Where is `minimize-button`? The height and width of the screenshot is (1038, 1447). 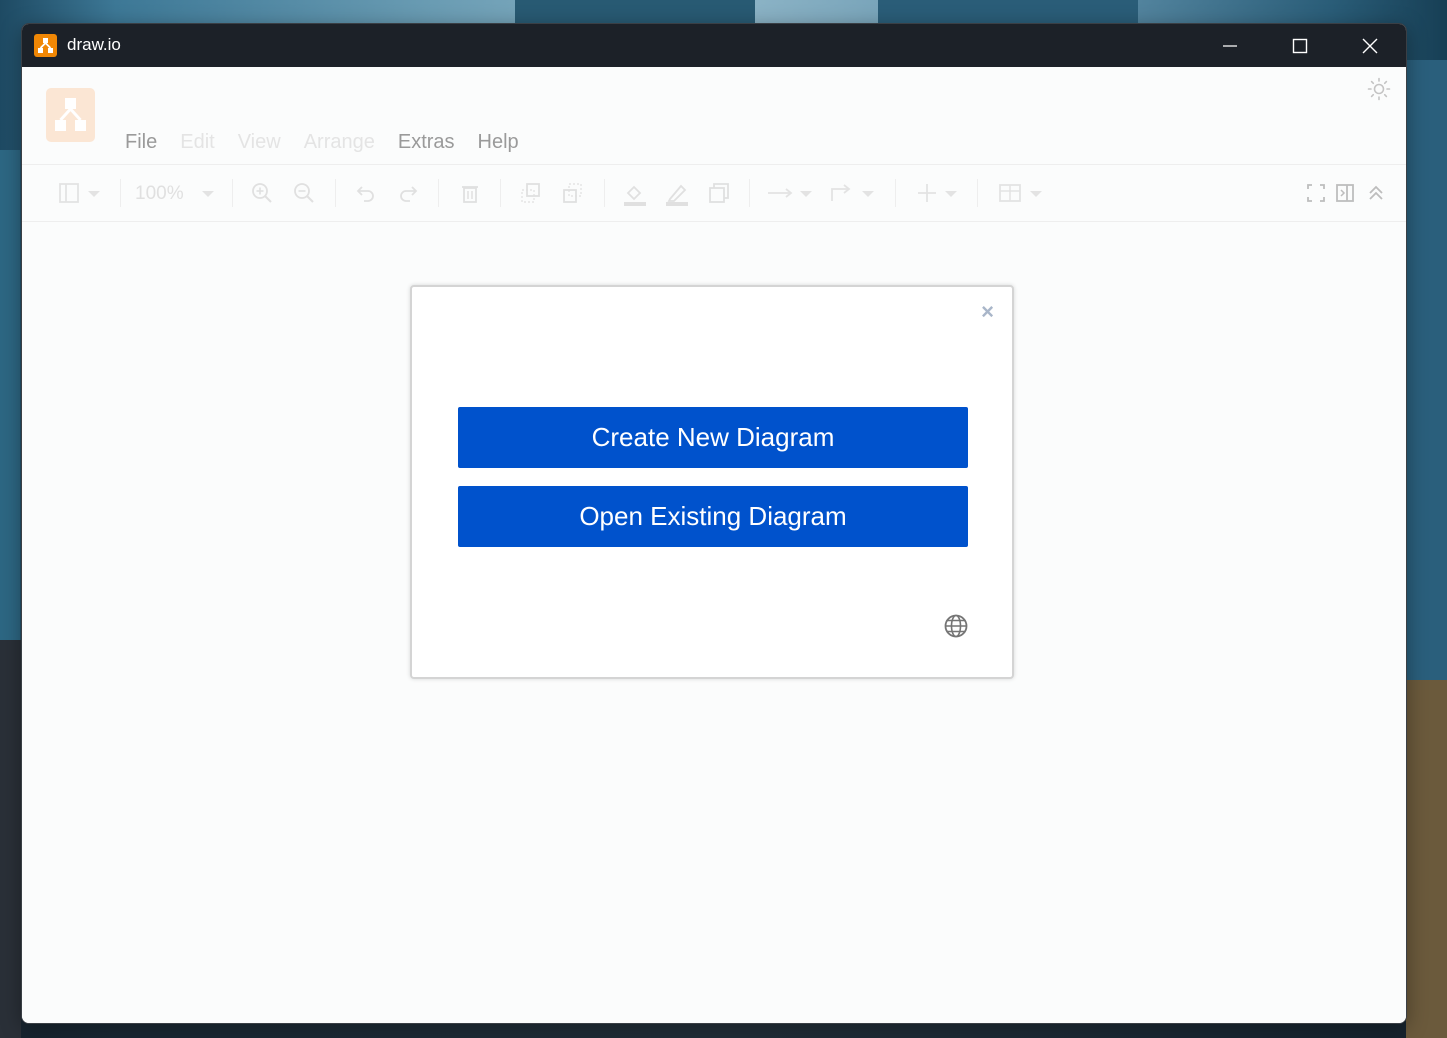
minimize-button is located at coordinates (1230, 45).